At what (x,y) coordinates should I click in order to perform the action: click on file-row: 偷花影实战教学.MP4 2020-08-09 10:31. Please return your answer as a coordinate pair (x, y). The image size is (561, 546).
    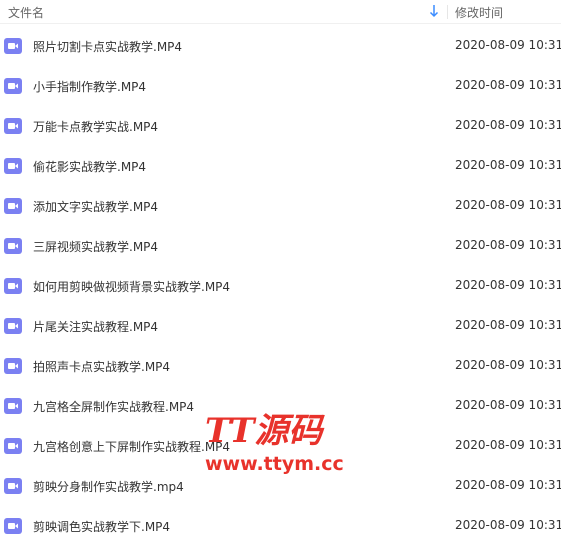
    Looking at the image, I should click on (280, 166).